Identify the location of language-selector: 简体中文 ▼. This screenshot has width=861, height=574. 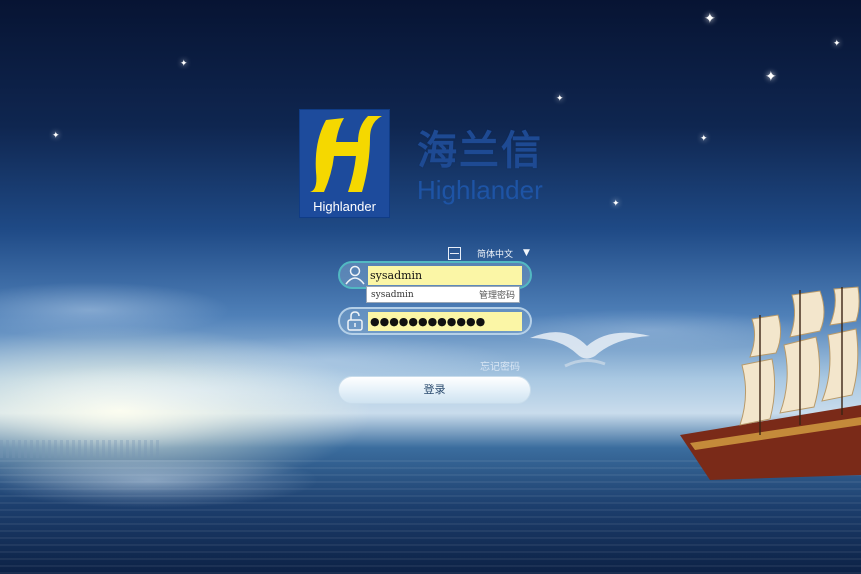
(489, 253).